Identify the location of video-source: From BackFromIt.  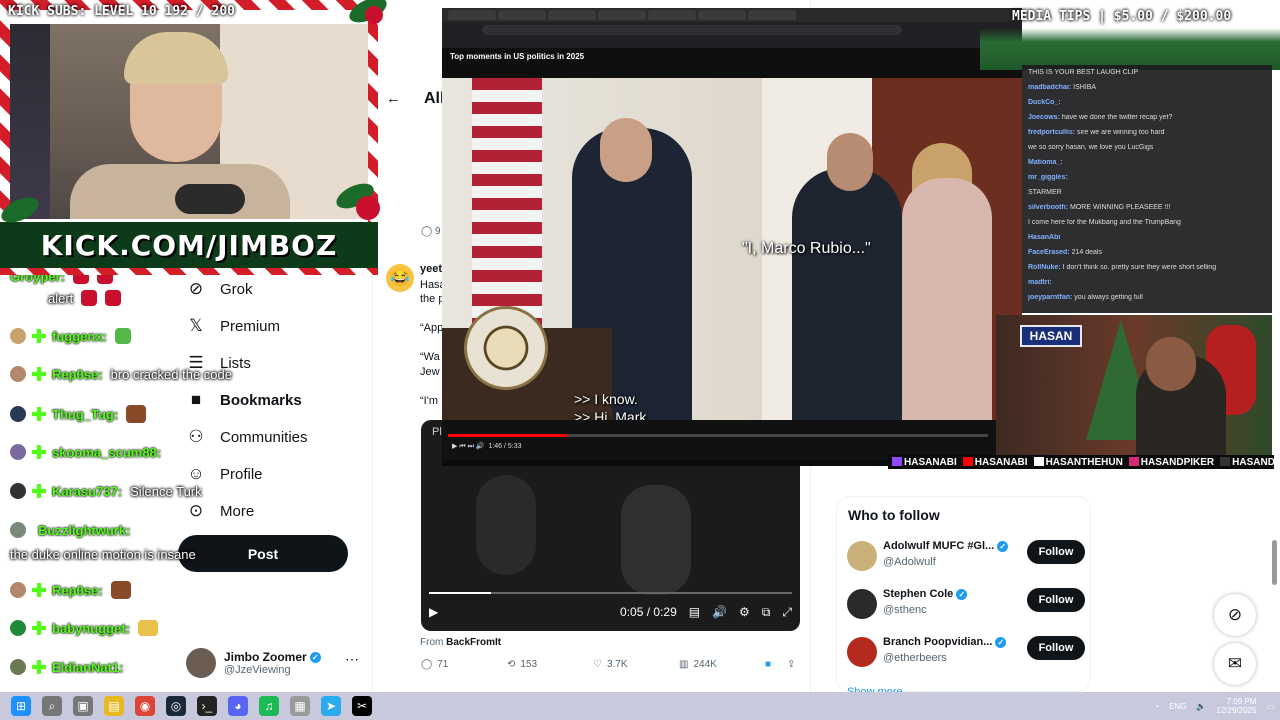
(460, 642).